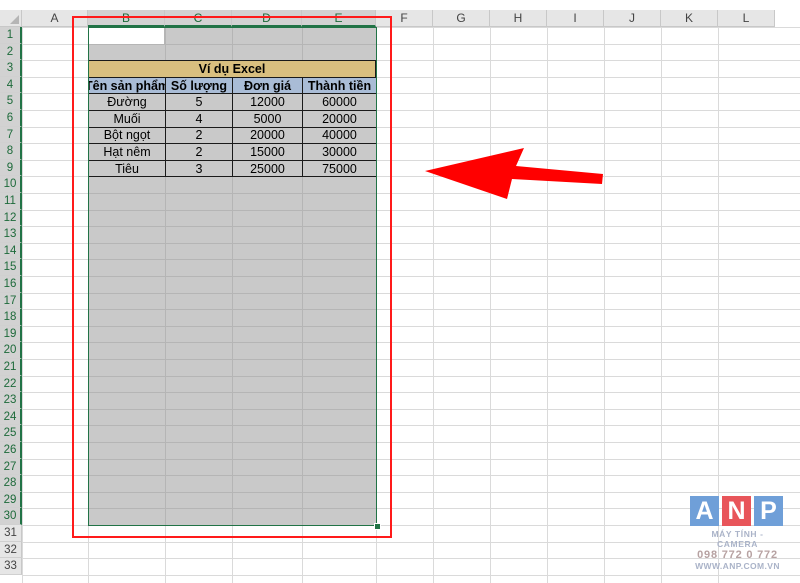  What do you see at coordinates (11, 267) in the screenshot?
I see `row-header-15: 15` at bounding box center [11, 267].